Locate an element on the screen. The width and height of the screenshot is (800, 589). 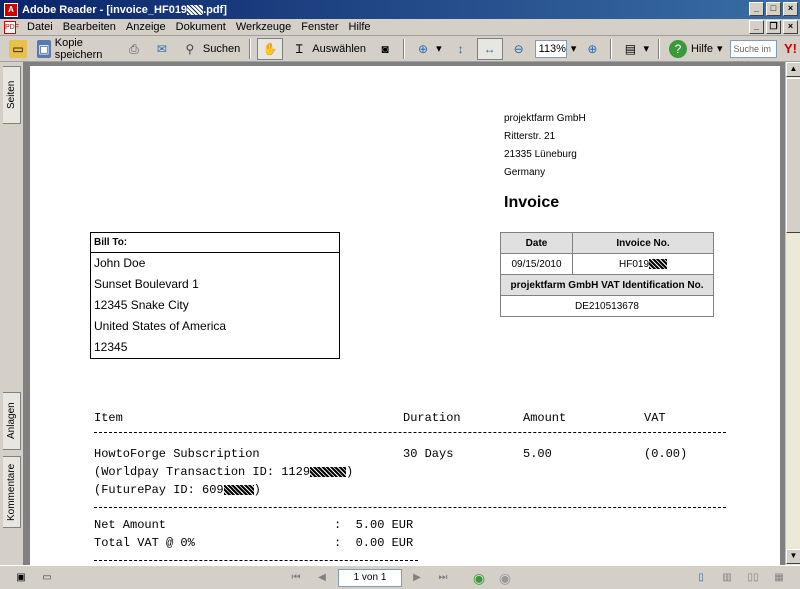
continuous-facing-view-icon: ▦ is located at coordinates (779, 578).